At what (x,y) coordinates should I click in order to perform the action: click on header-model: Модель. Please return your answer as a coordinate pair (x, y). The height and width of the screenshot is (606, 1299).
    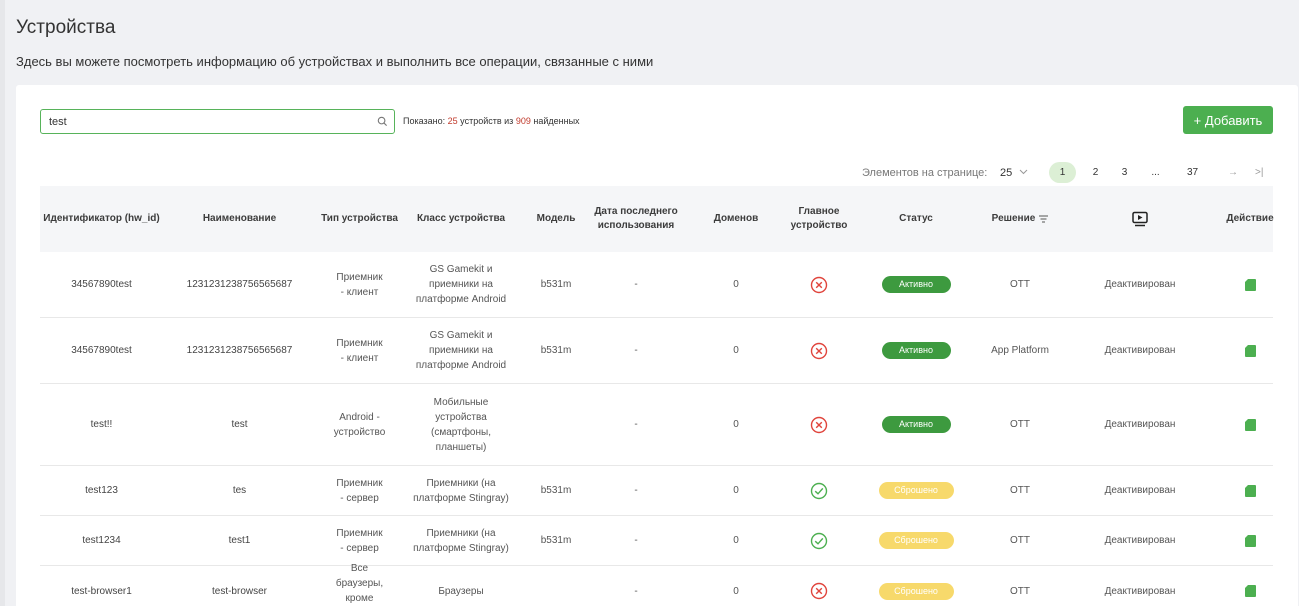
    Looking at the image, I should click on (556, 219).